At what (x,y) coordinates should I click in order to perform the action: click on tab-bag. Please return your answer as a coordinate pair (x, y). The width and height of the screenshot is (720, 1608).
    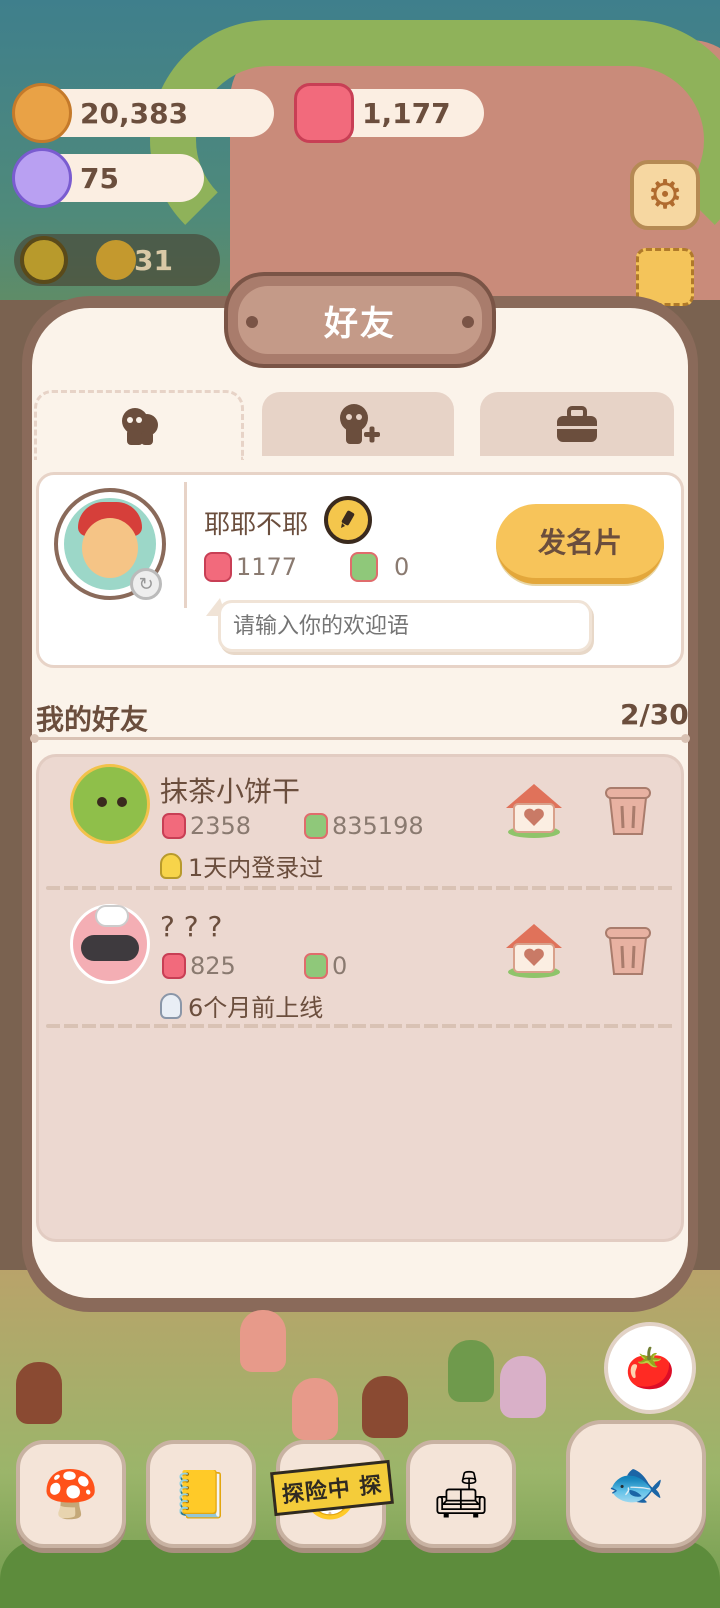
    Looking at the image, I should click on (577, 424).